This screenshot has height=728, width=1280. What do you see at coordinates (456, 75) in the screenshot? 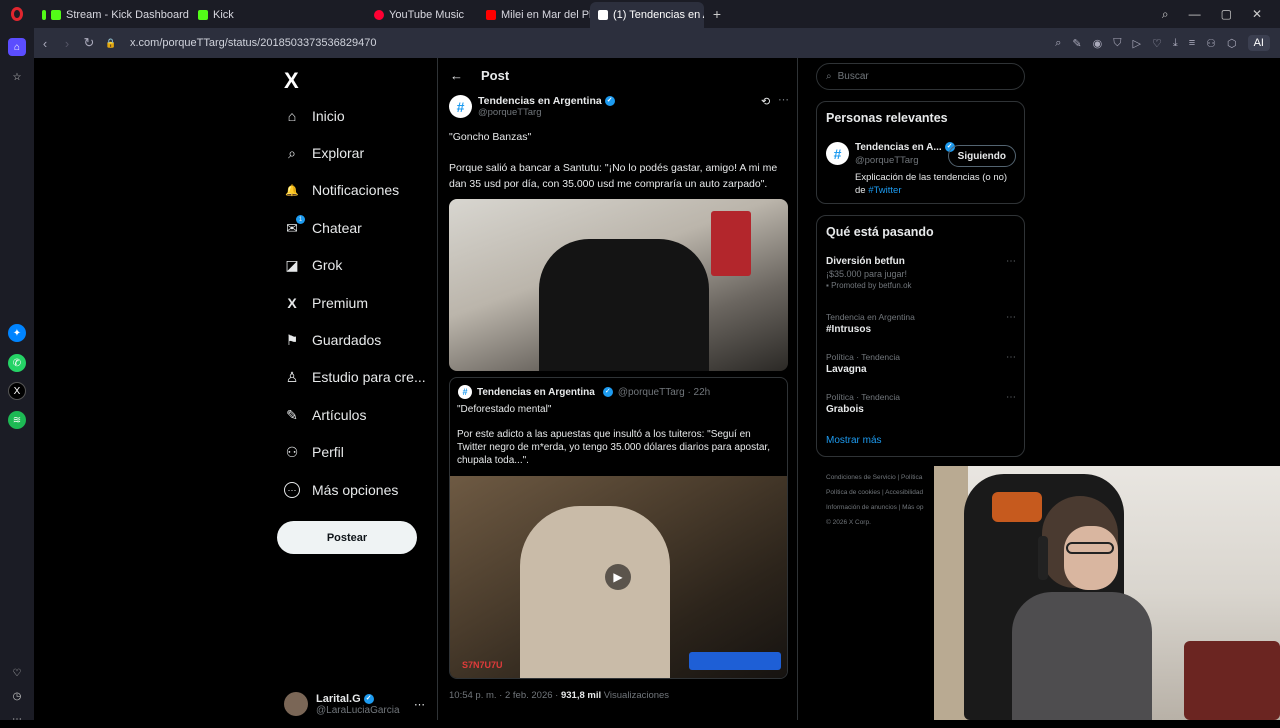
I see `back-arrow-icon: ←` at bounding box center [456, 75].